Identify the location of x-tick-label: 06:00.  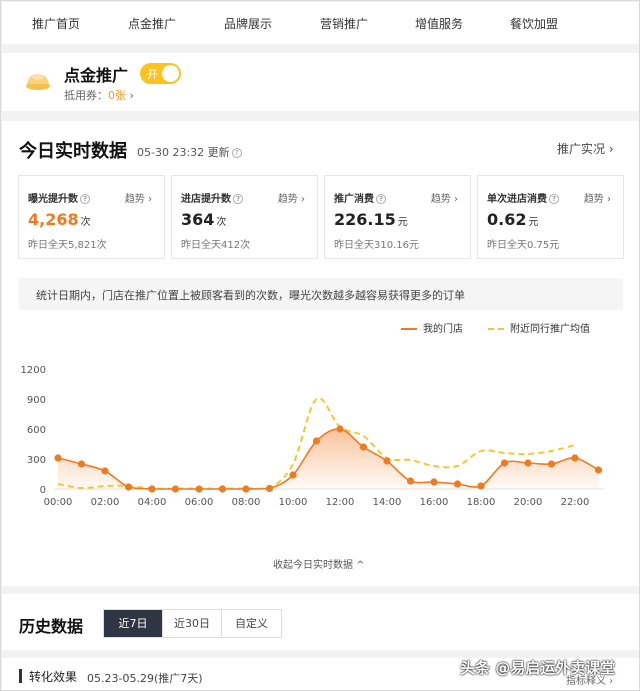
(199, 502).